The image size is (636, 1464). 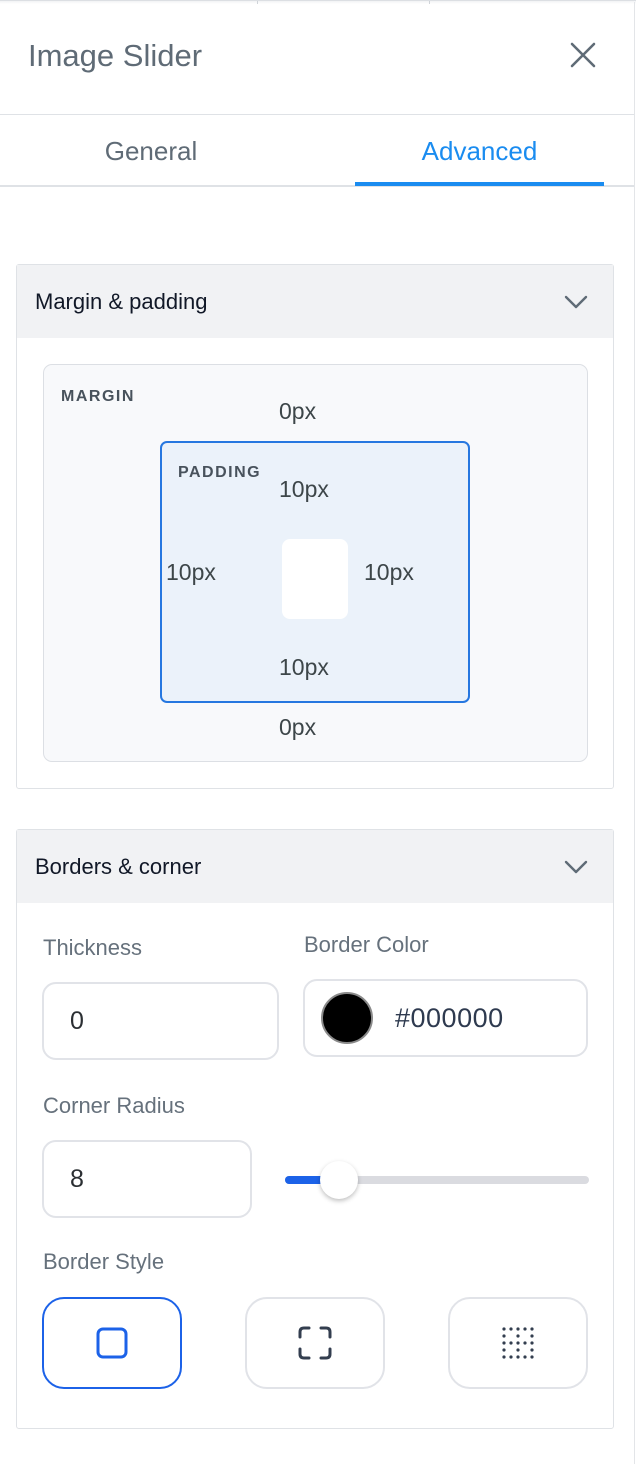 What do you see at coordinates (147, 1179) in the screenshot?
I see `corner-radius-input: 8` at bounding box center [147, 1179].